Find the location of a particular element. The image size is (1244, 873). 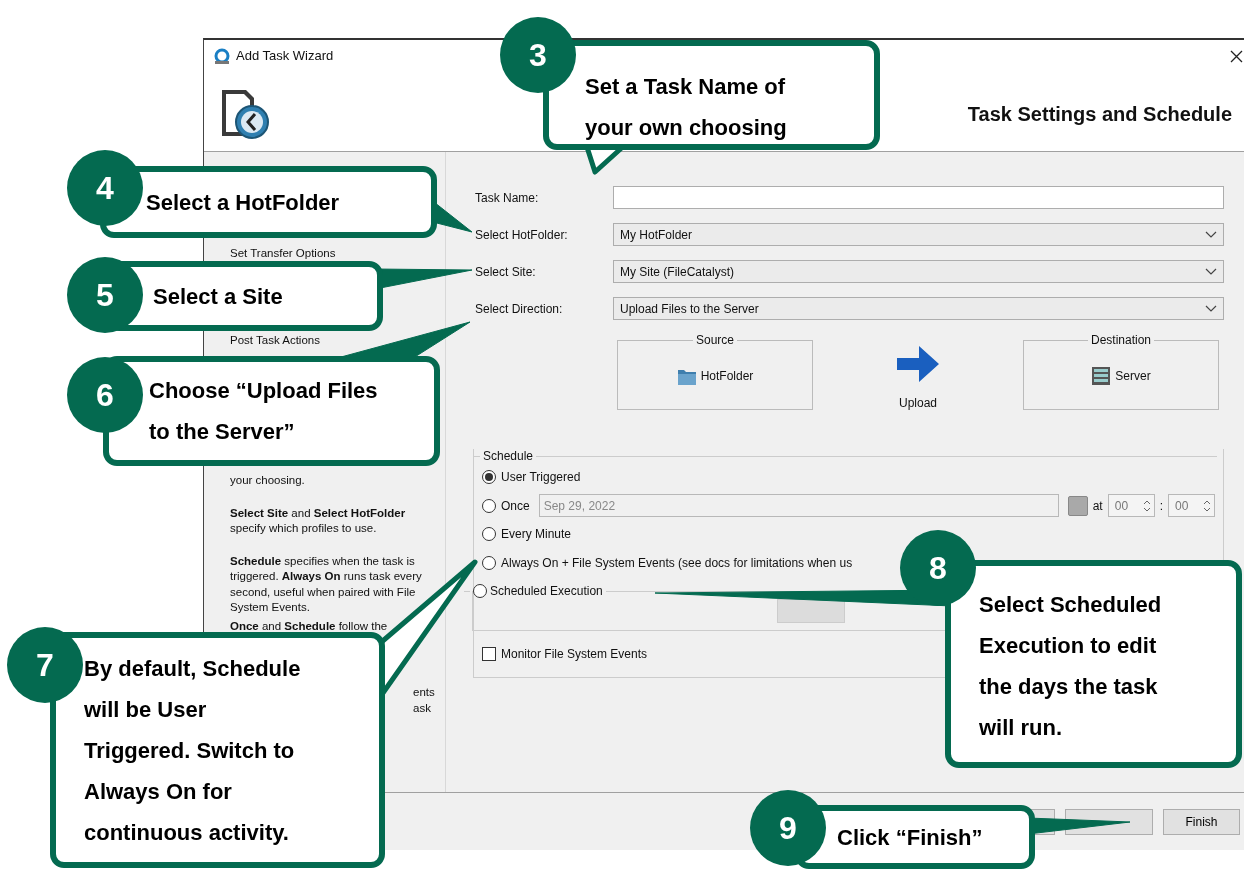

radio-label: Always On + File System Events (see docs for limitations when us is located at coordinates (677, 563).